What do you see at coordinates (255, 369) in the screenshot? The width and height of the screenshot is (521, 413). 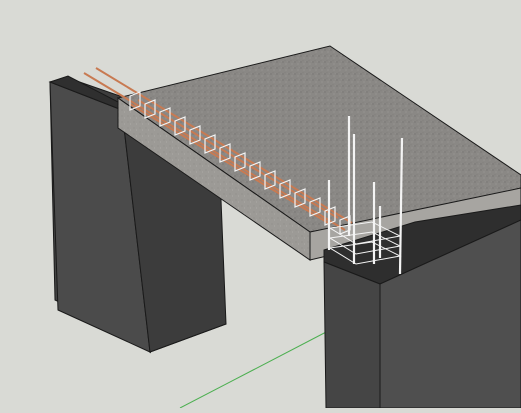 I see `green-axis-line` at bounding box center [255, 369].